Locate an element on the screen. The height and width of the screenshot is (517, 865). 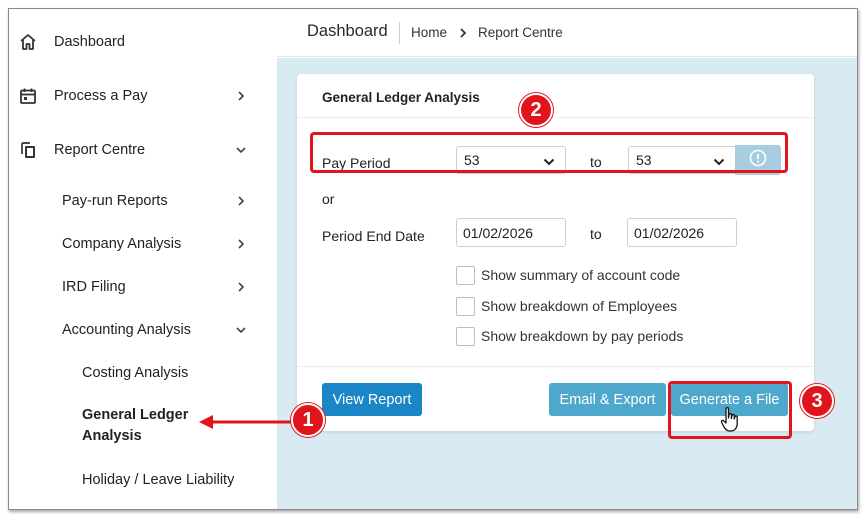
sidebar-item-label: Process a Pay is located at coordinates (101, 96).